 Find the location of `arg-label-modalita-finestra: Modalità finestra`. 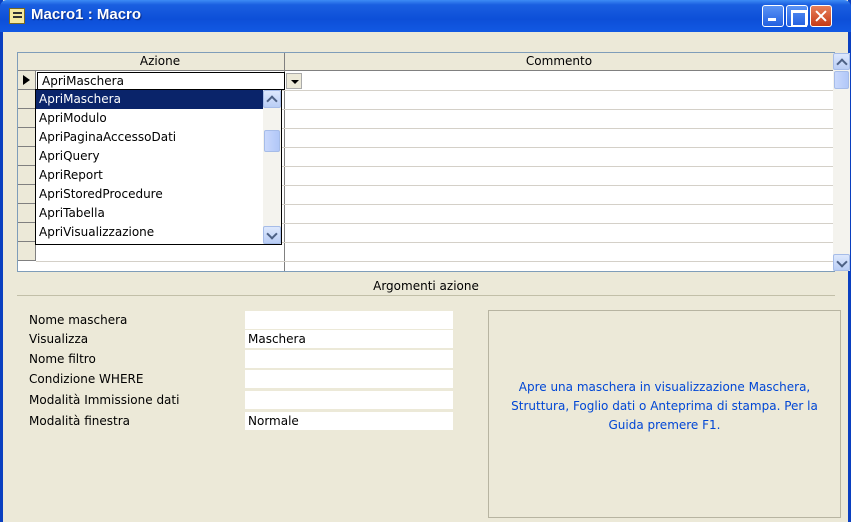

arg-label-modalita-finestra: Modalità finestra is located at coordinates (79, 421).